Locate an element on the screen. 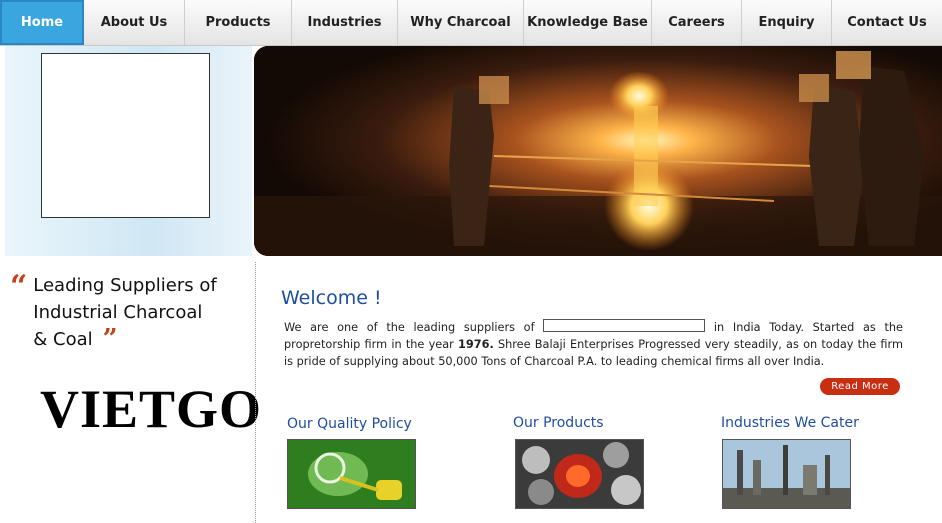 Image resolution: width=942 pixels, height=523 pixels. nav-enquiry: Enquiry is located at coordinates (787, 22).